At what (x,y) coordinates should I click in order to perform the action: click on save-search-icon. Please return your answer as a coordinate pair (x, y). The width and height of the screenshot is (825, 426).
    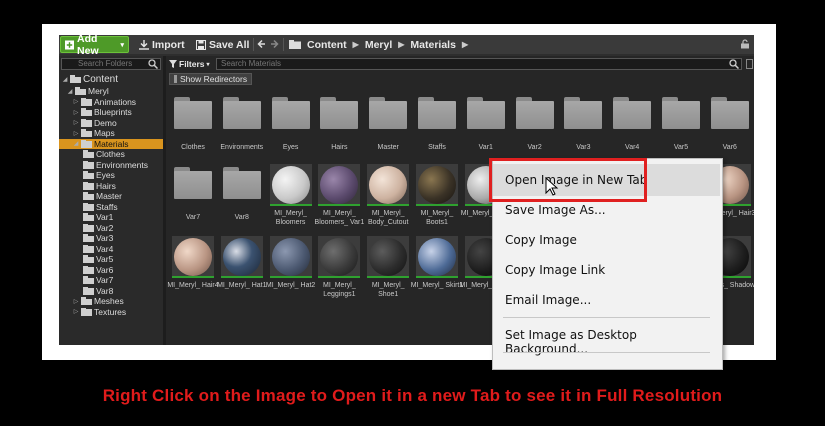
    Looking at the image, I should click on (749, 64).